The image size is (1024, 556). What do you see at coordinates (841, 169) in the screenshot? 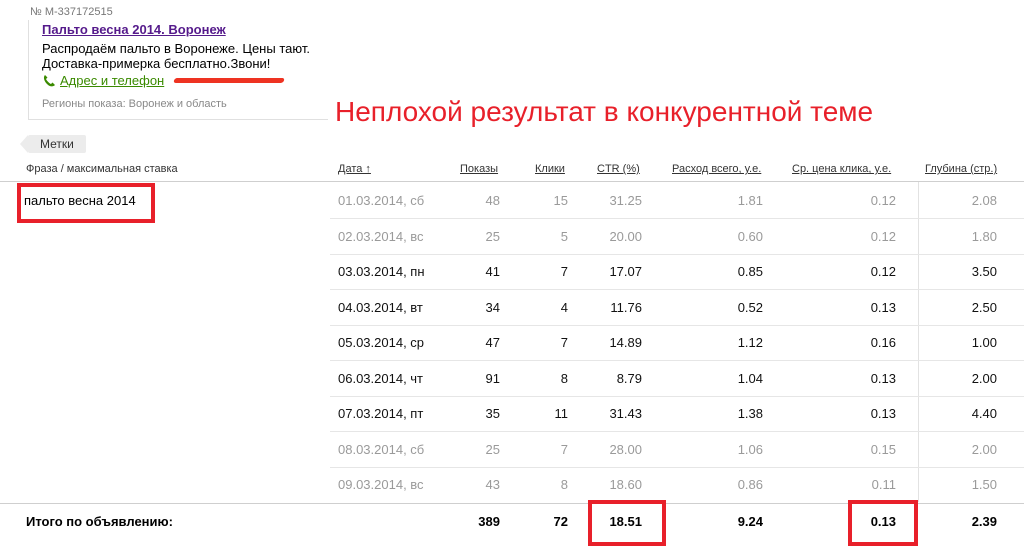
I see `header-cpc: Ср. цена клика, у.е.` at bounding box center [841, 169].